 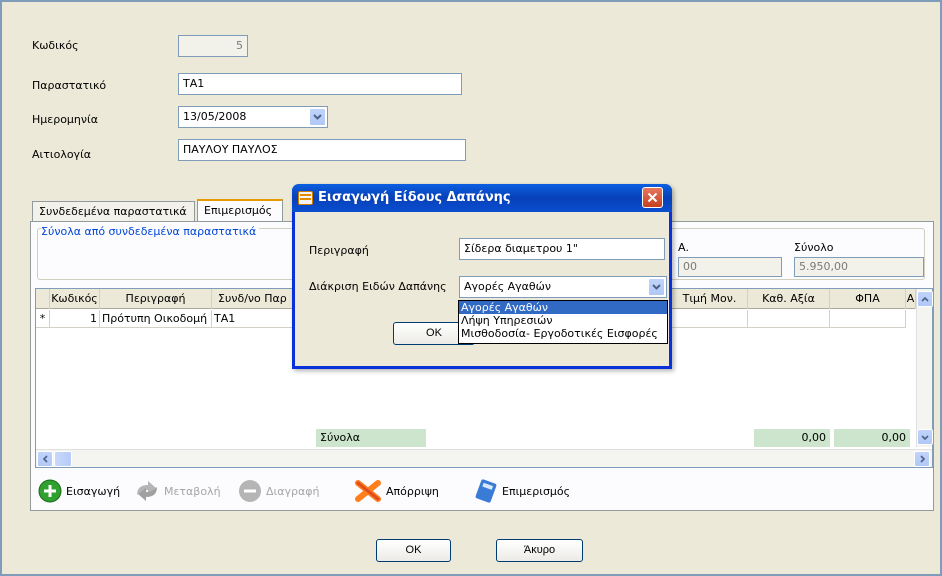 I want to click on totals-net: 0,00, so click(x=792, y=438).